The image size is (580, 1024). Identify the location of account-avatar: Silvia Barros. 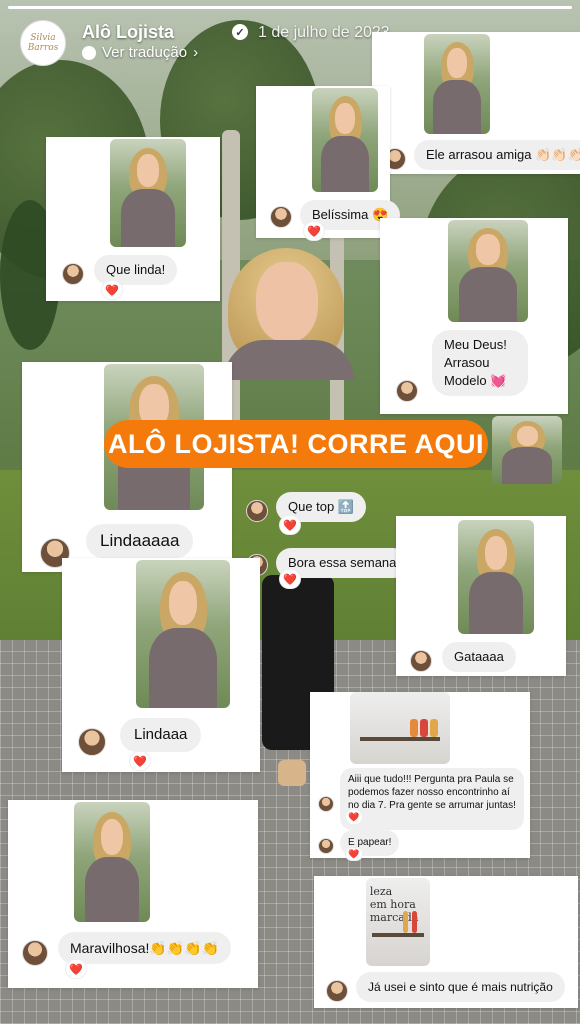
(43, 43).